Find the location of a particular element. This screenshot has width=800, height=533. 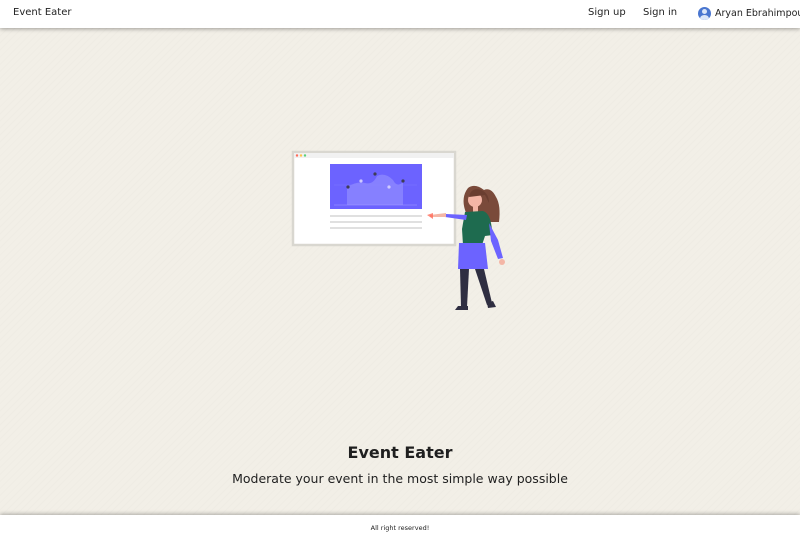

sign-up-link: Sign up is located at coordinates (607, 12).